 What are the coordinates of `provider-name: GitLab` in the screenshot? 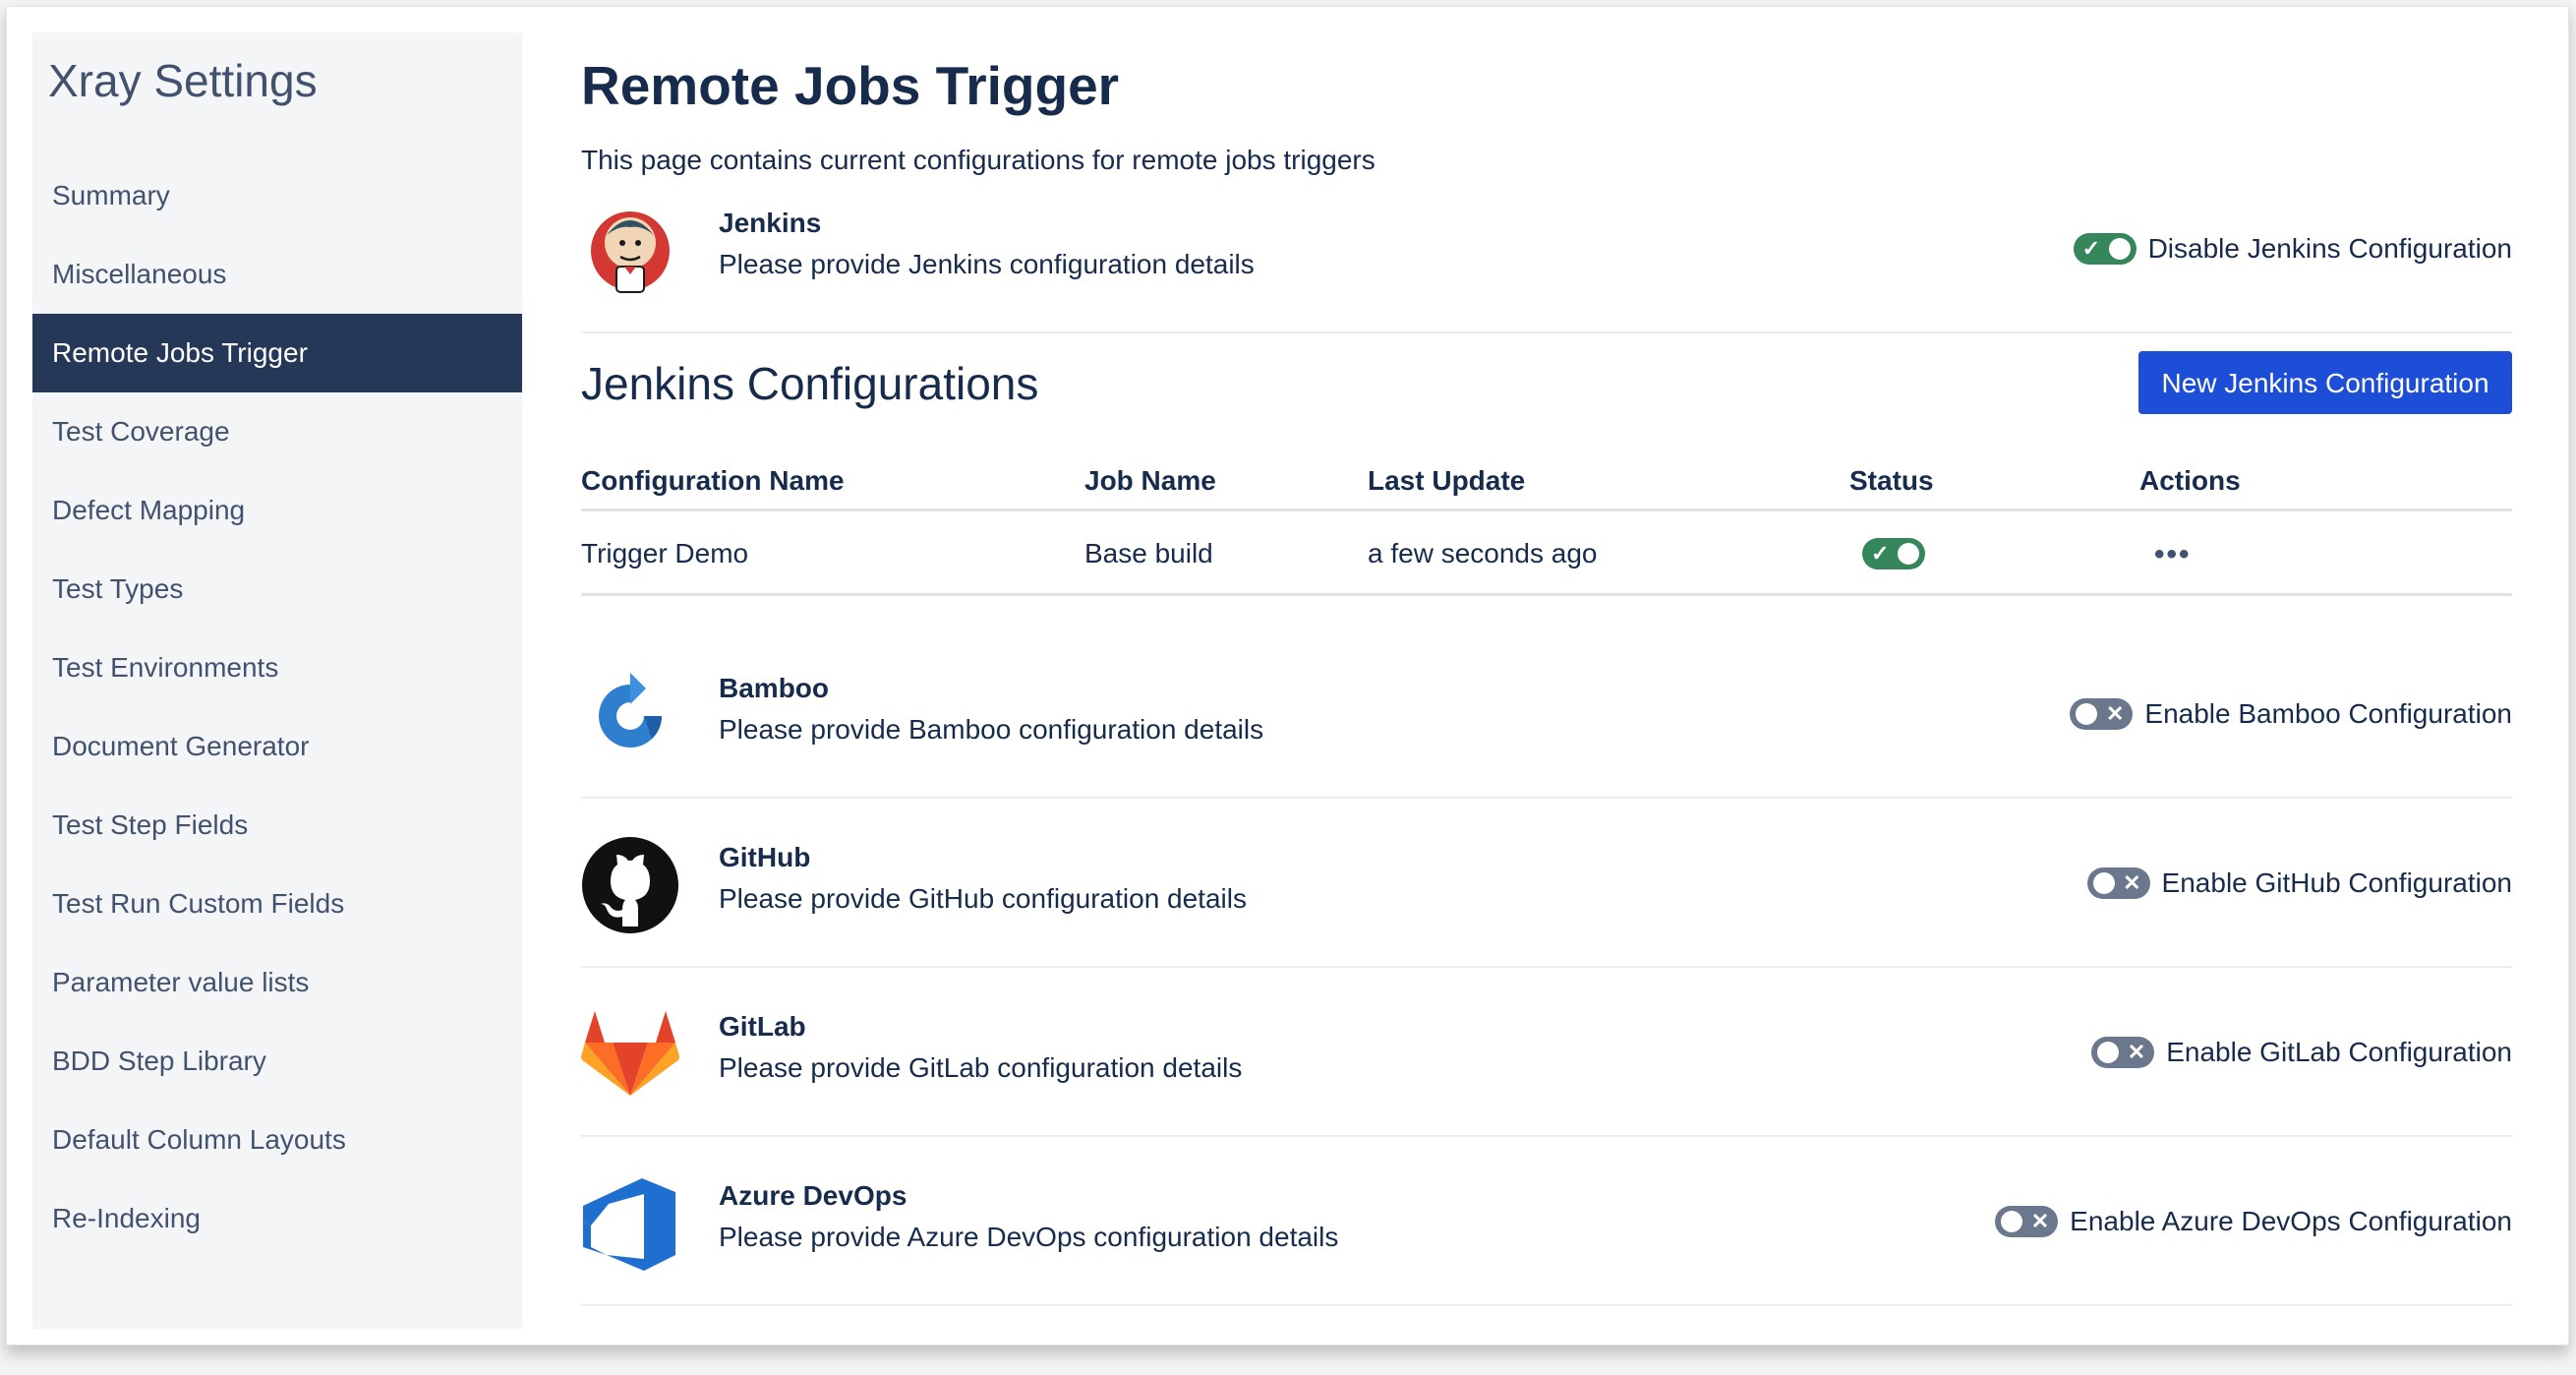 It's located at (762, 1026).